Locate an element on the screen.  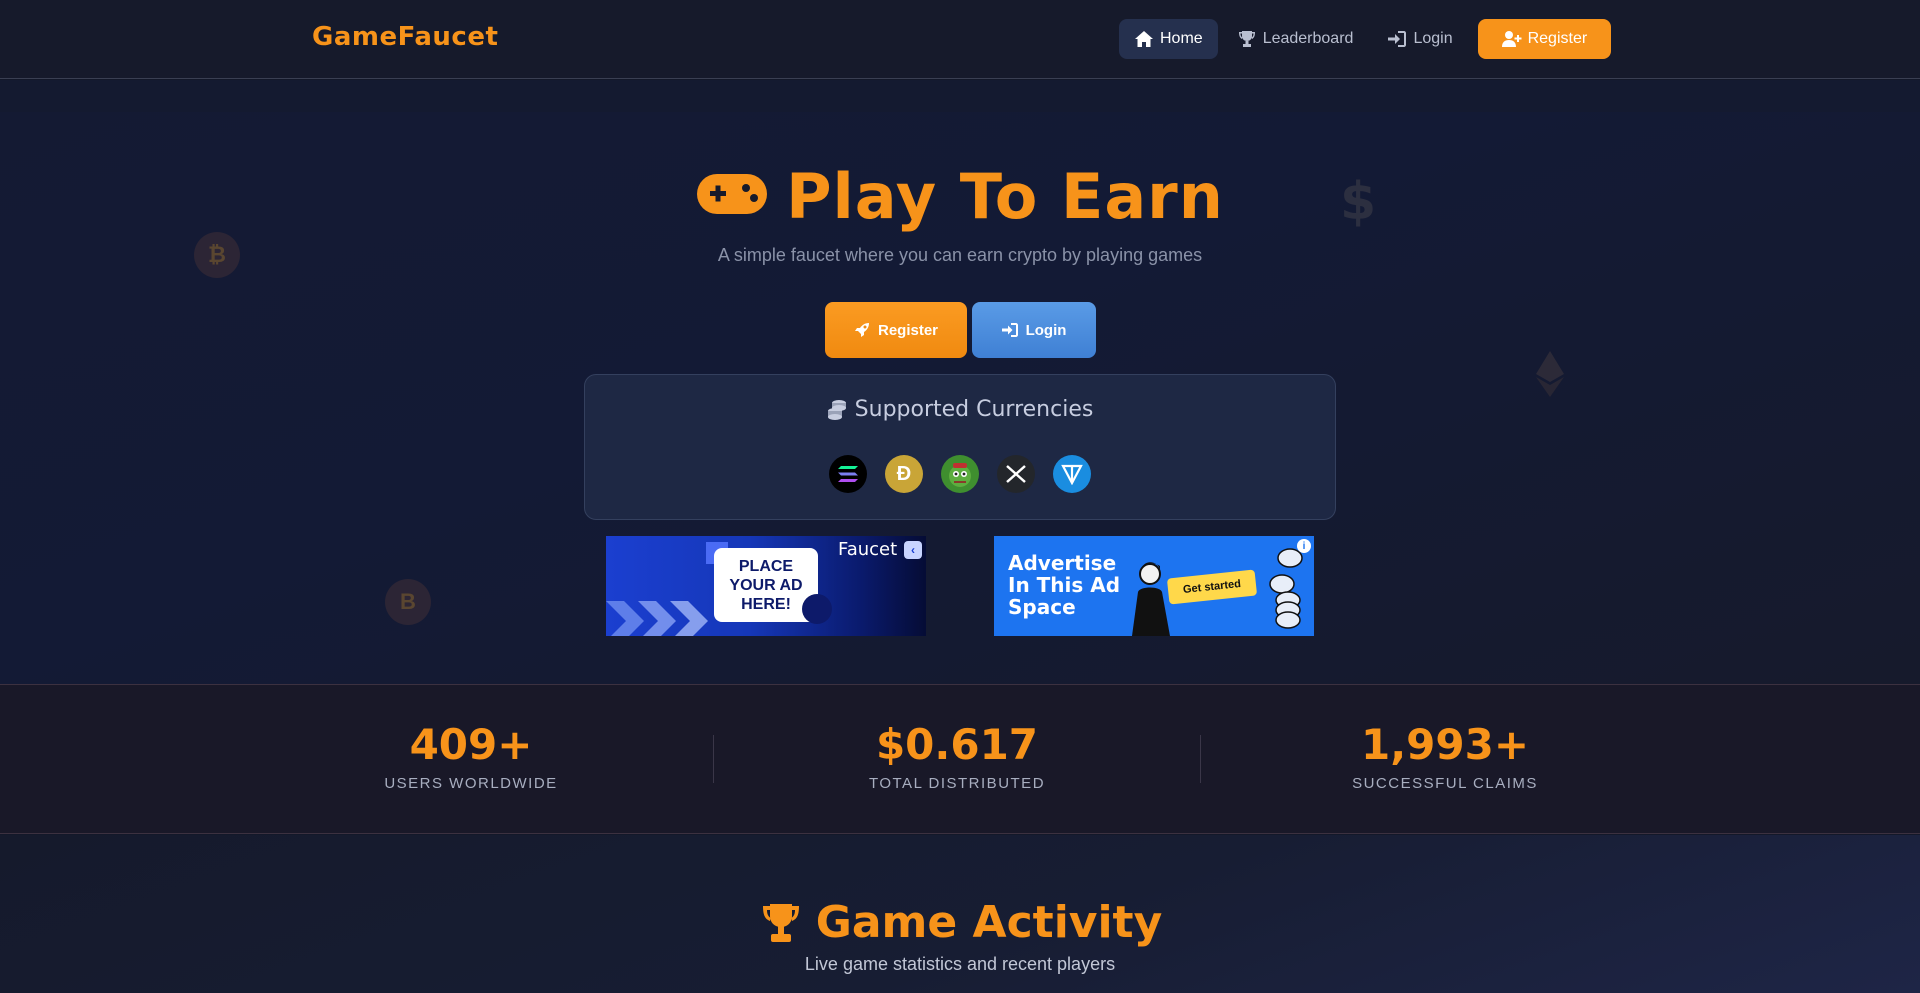
stat-divider is located at coordinates (713, 759).